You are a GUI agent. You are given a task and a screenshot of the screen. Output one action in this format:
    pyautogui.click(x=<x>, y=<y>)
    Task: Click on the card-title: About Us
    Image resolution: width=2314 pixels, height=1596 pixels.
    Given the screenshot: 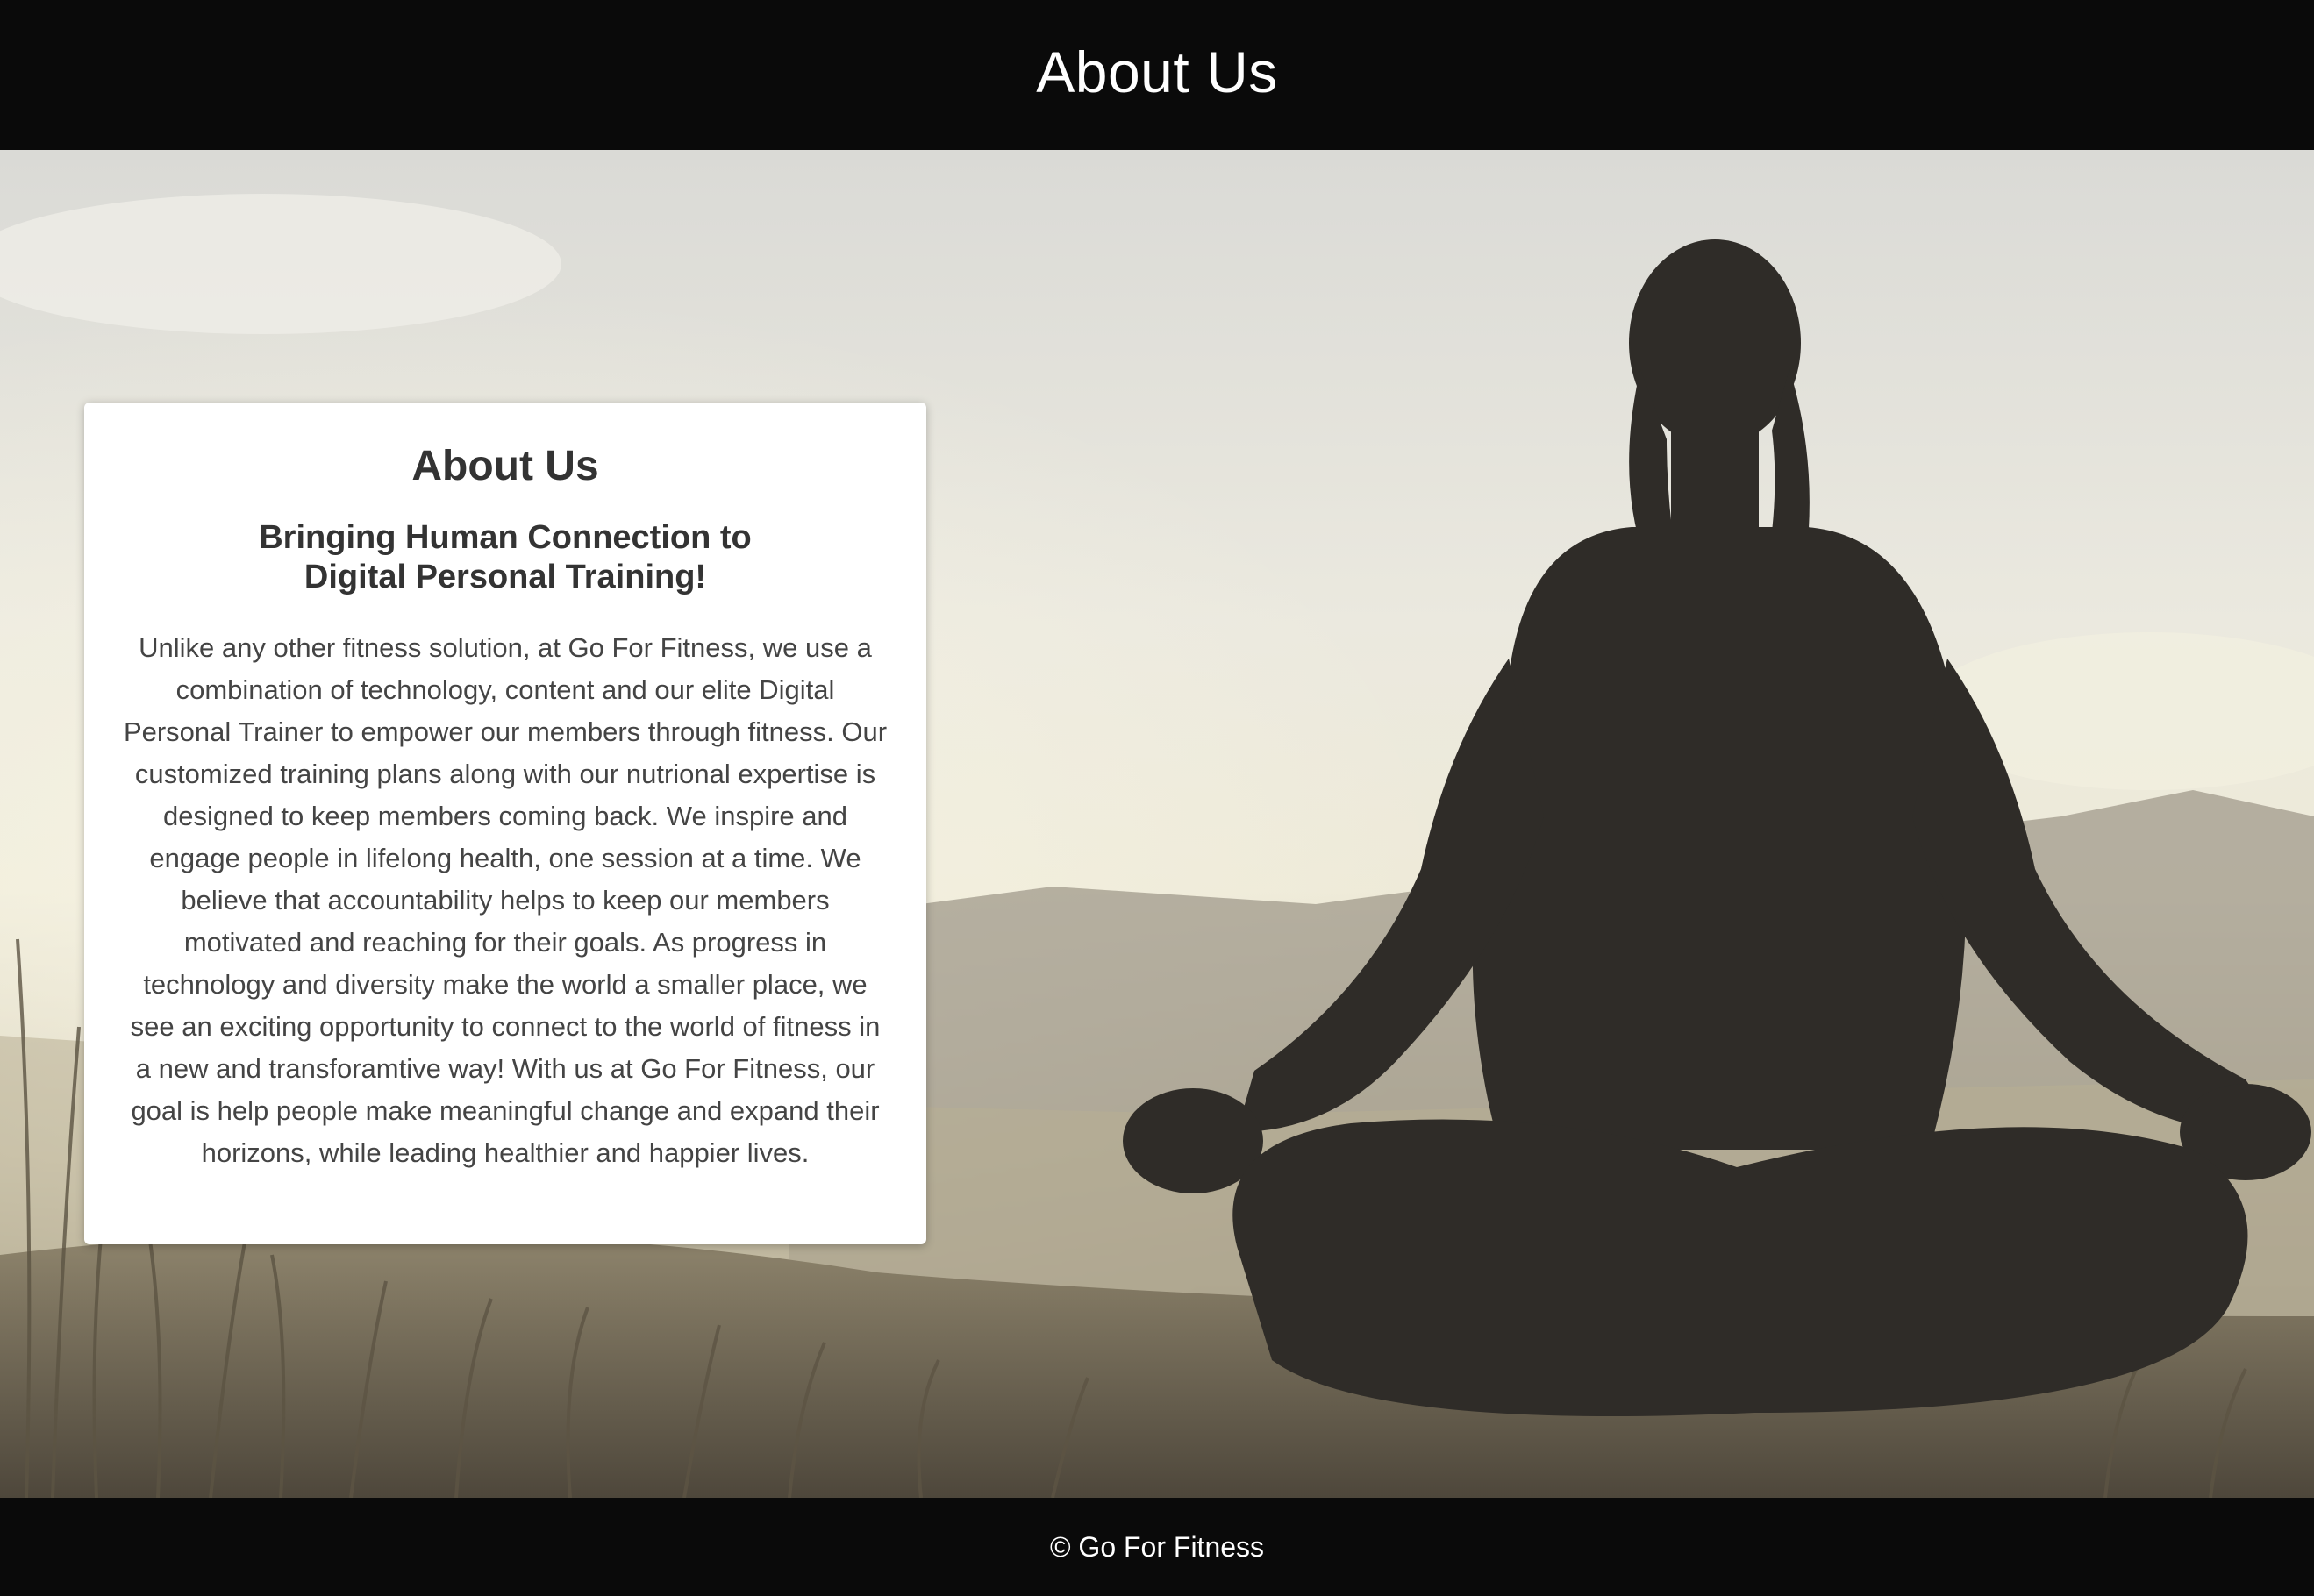 What is the action you would take?
    pyautogui.click(x=505, y=466)
    